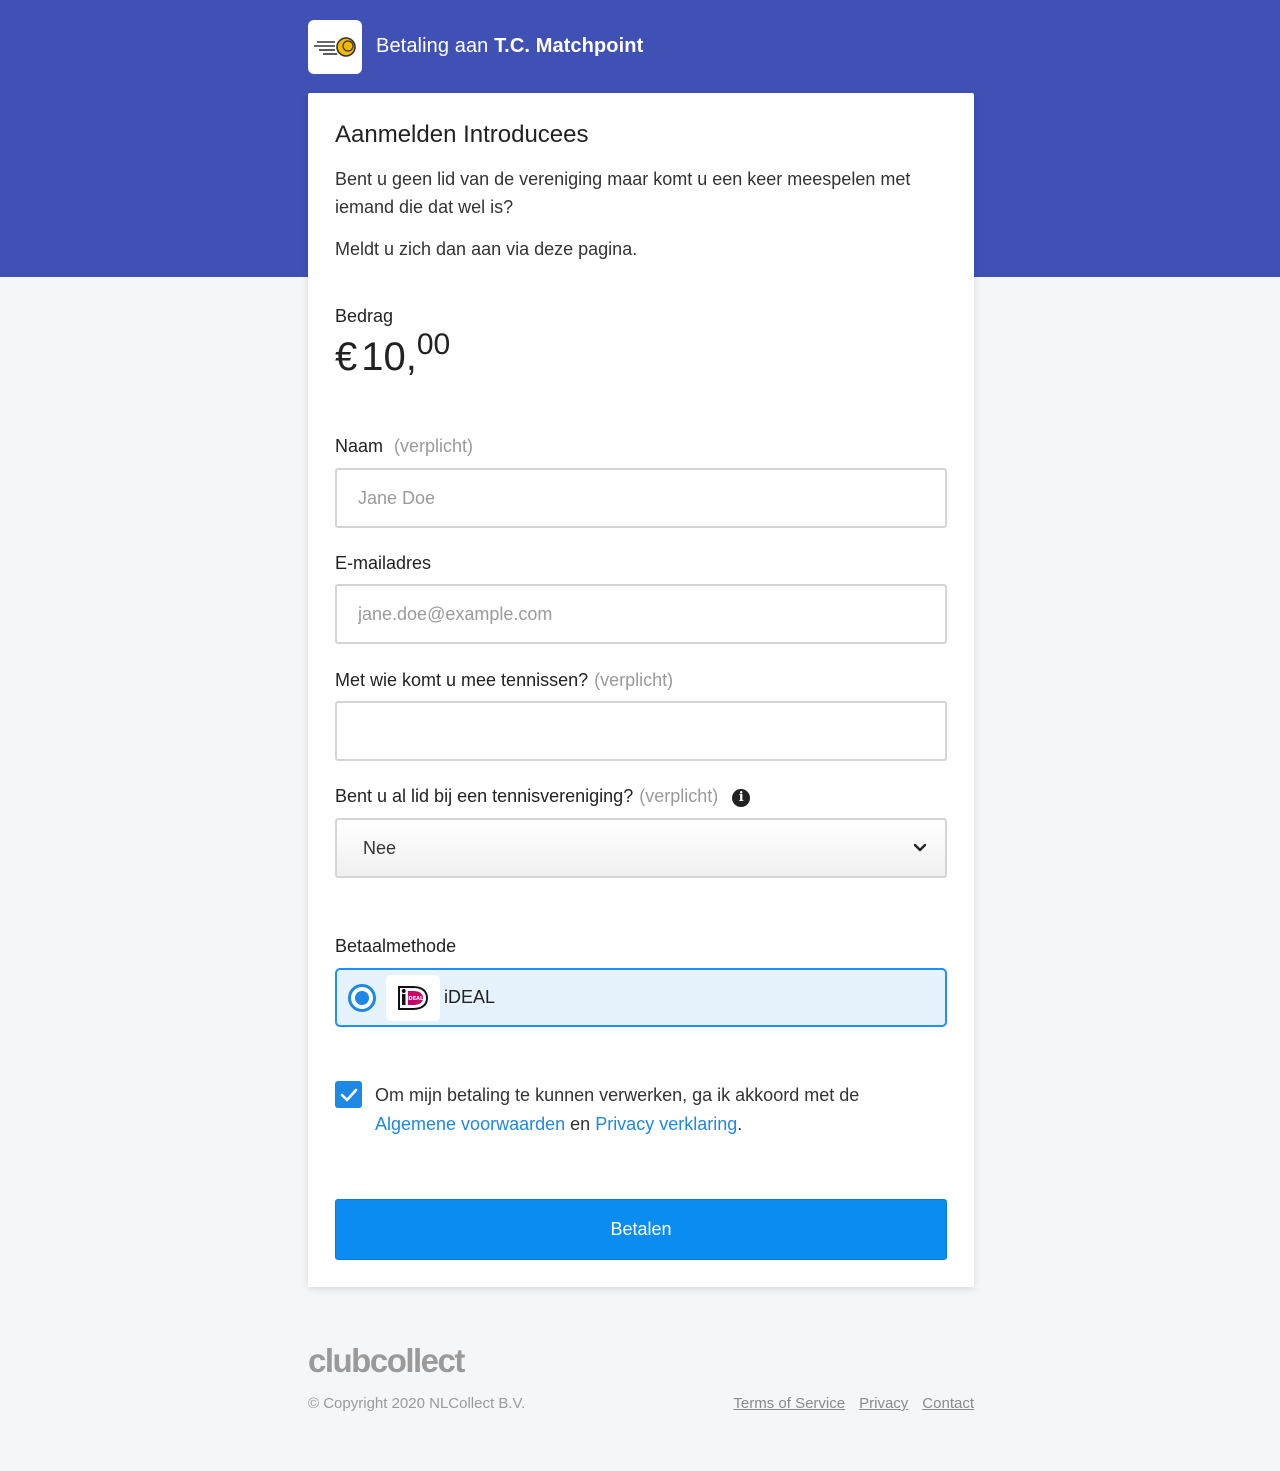 The image size is (1280, 1471). I want to click on card-title: Aanmelden Introducees, so click(462, 134).